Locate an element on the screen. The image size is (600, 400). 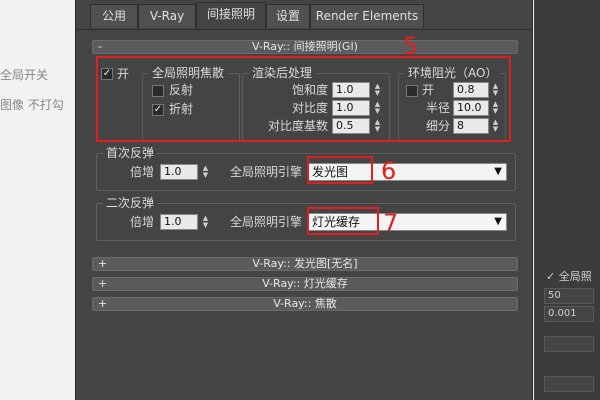
tab-divider is located at coordinates (304, 29).